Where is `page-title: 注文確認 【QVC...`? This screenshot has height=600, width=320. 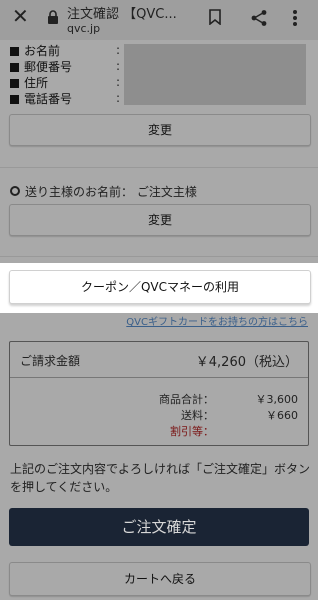 page-title: 注文確認 【QVC... is located at coordinates (122, 14).